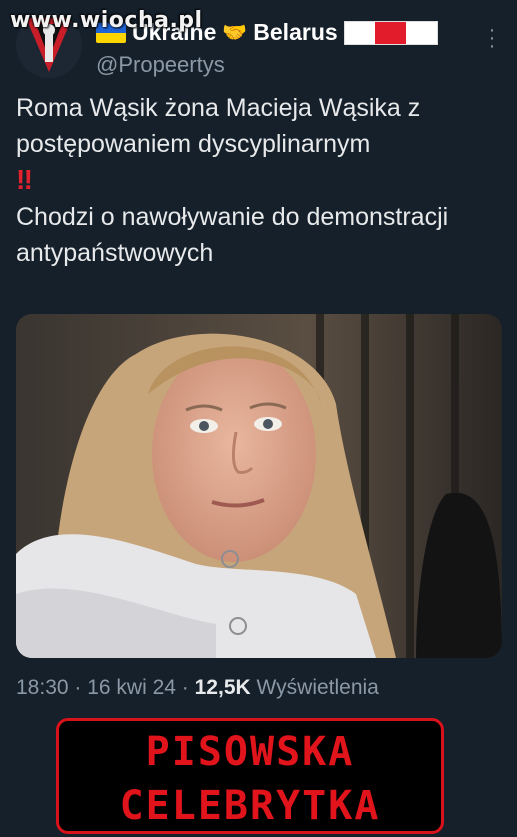 The width and height of the screenshot is (517, 837). Describe the element at coordinates (131, 687) in the screenshot. I see `tweet-date: 16 kwi 24` at that location.